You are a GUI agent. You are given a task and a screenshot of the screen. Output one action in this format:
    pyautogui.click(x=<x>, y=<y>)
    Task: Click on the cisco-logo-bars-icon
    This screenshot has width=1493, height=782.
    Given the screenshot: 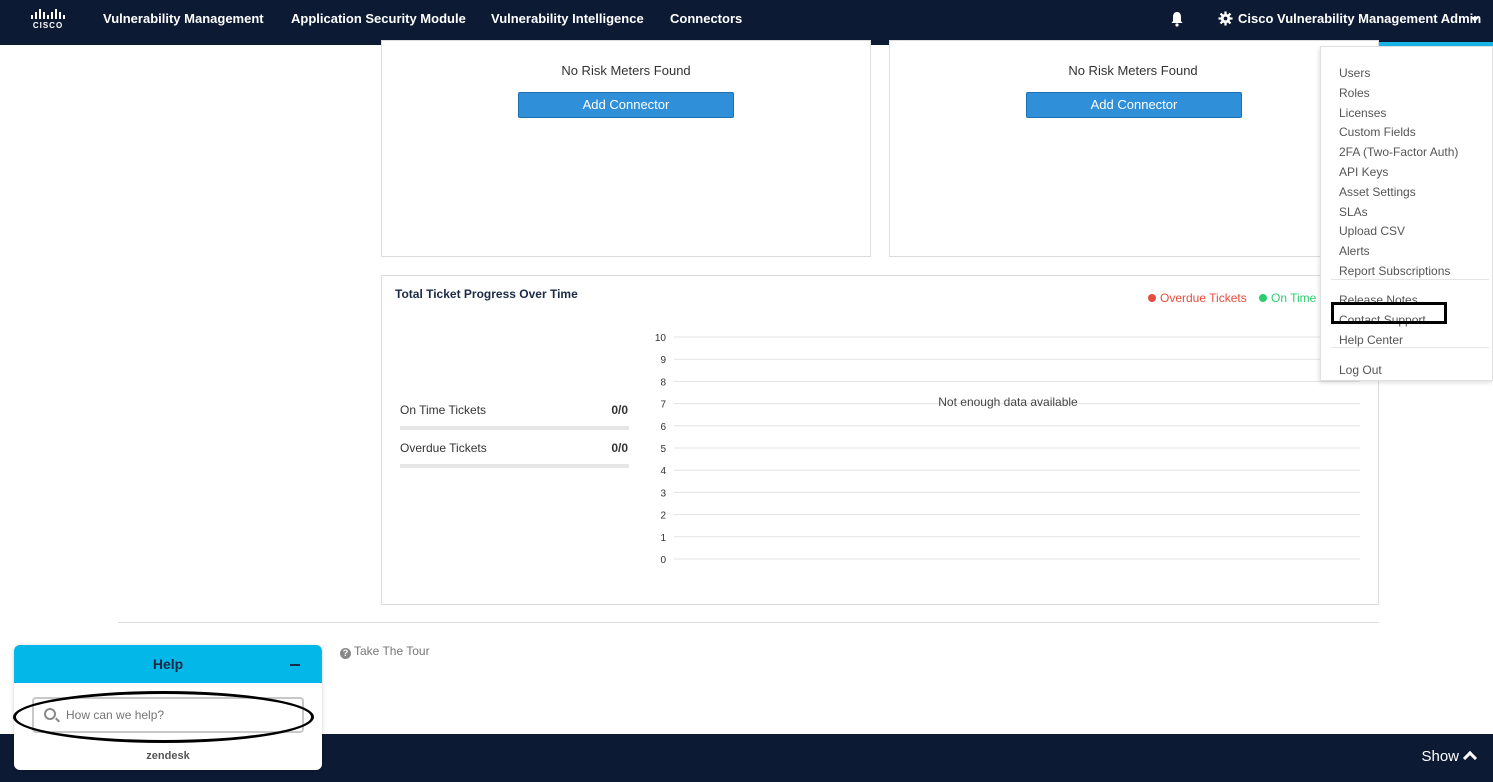 What is the action you would take?
    pyautogui.click(x=48, y=14)
    